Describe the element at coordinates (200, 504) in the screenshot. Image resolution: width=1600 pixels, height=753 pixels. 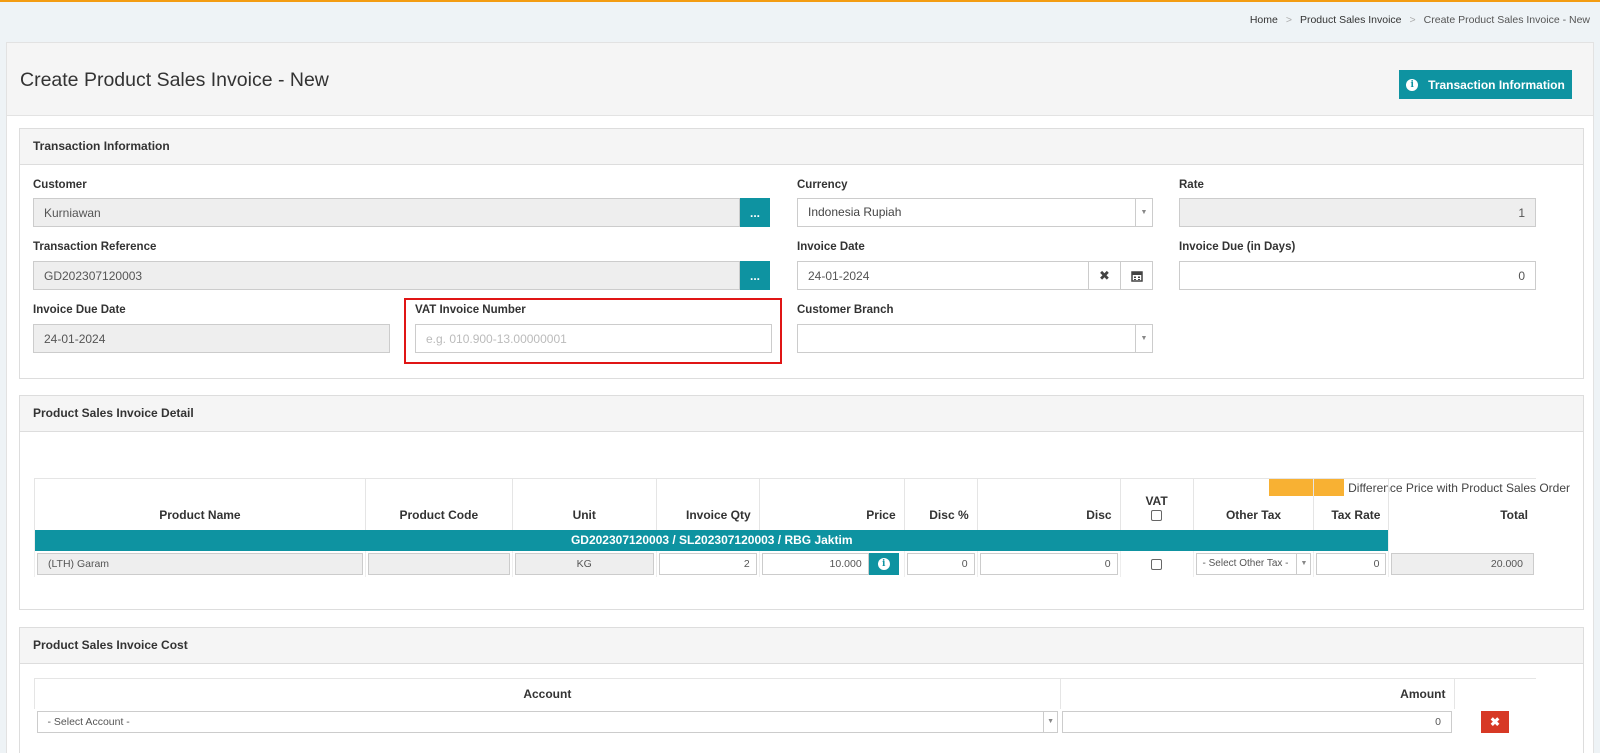
I see `col-product-name: Product Name` at that location.